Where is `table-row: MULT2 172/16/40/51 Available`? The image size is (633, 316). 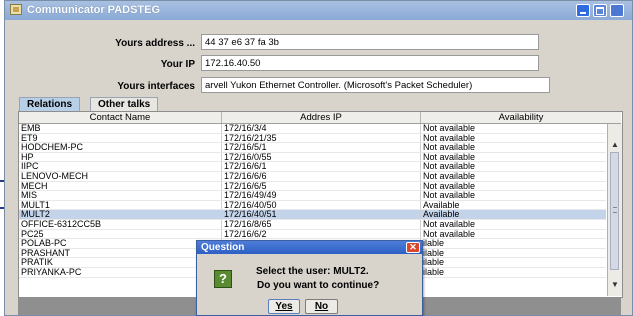 table-row: MULT2 172/16/40/51 Available is located at coordinates (312, 215).